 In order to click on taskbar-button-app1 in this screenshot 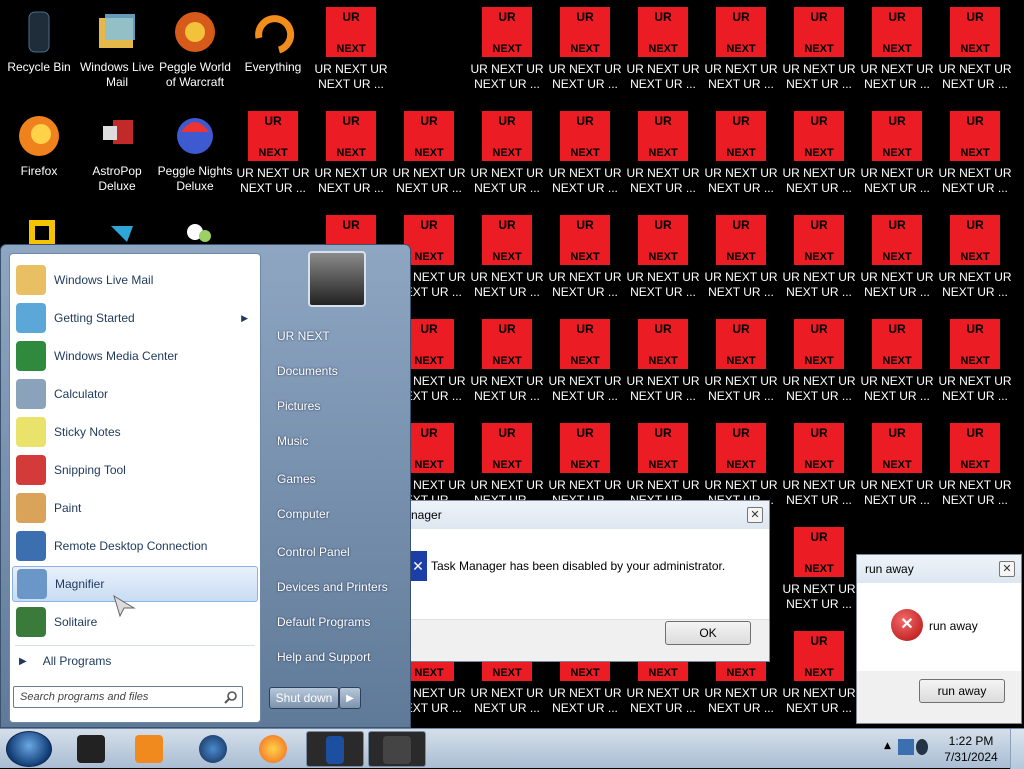, I will do `click(335, 749)`.